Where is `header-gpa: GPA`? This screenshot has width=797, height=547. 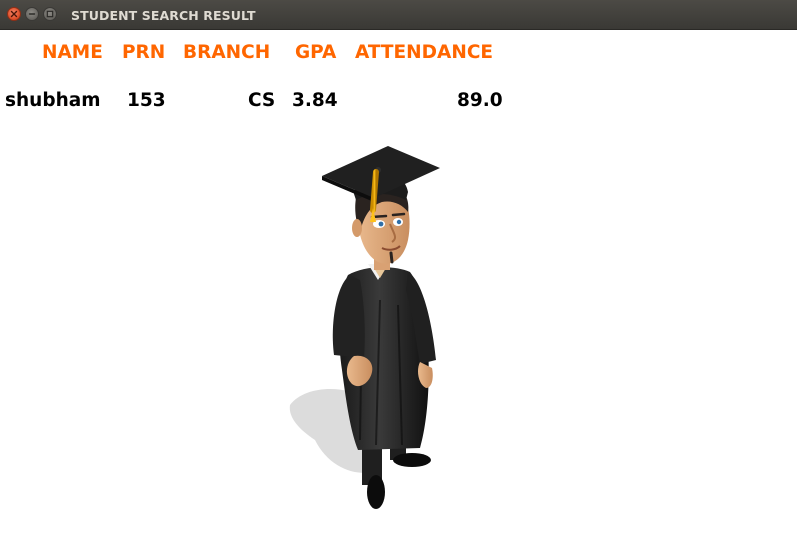 header-gpa: GPA is located at coordinates (316, 52).